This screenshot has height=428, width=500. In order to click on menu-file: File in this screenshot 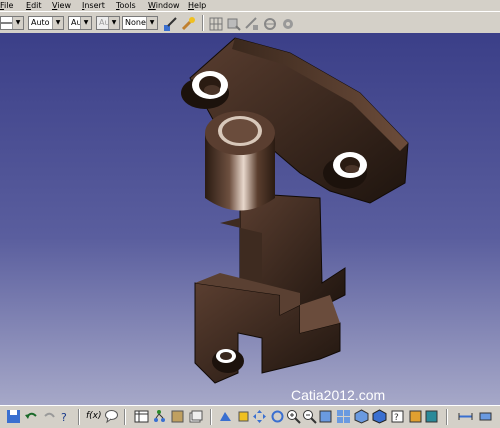, I will do `click(6, 5)`.